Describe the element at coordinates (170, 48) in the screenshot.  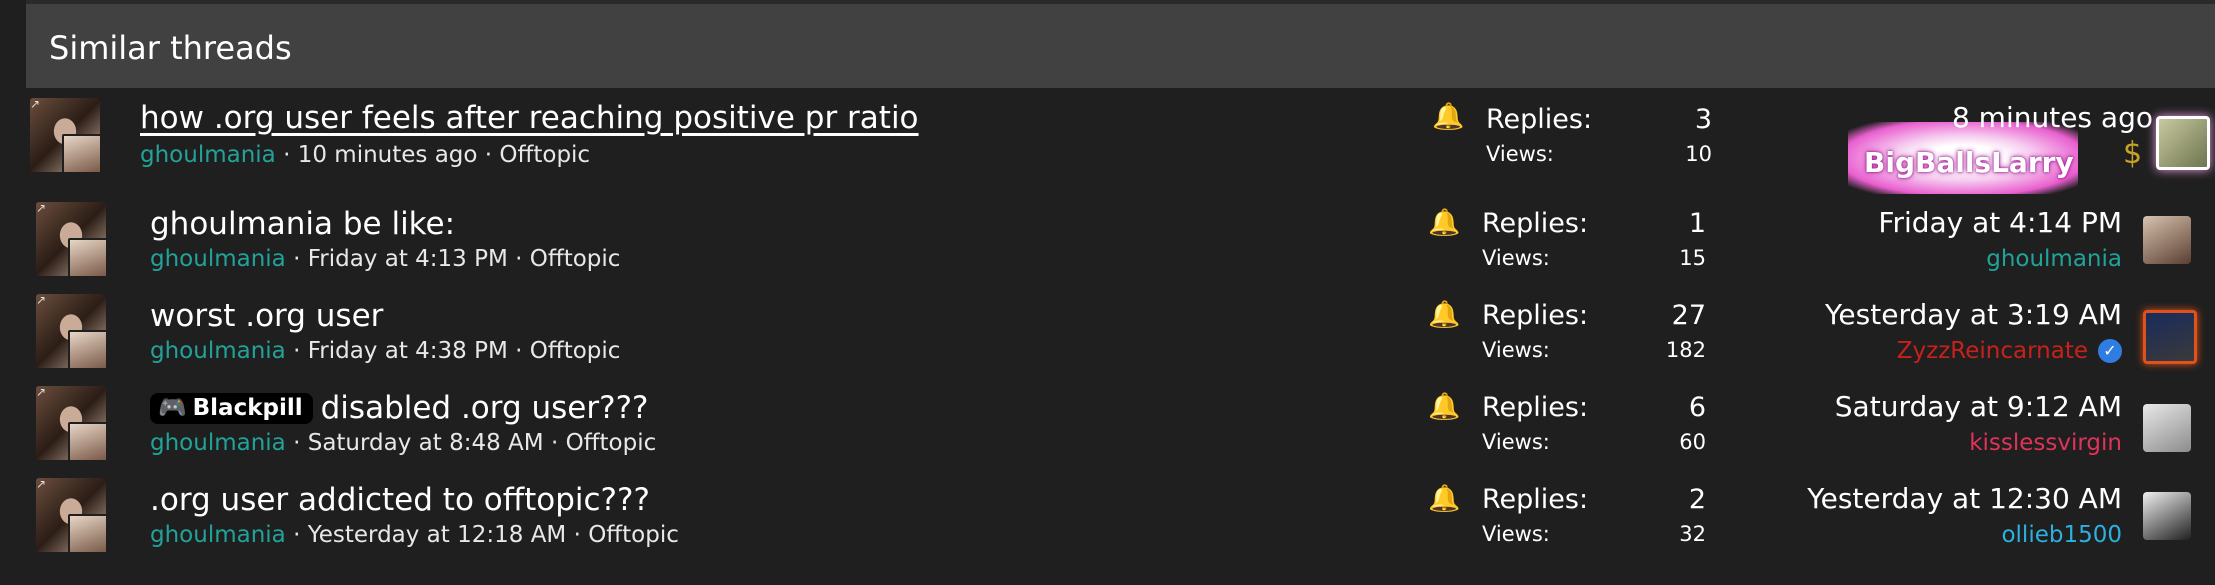
I see `section-title: Similar threads` at that location.